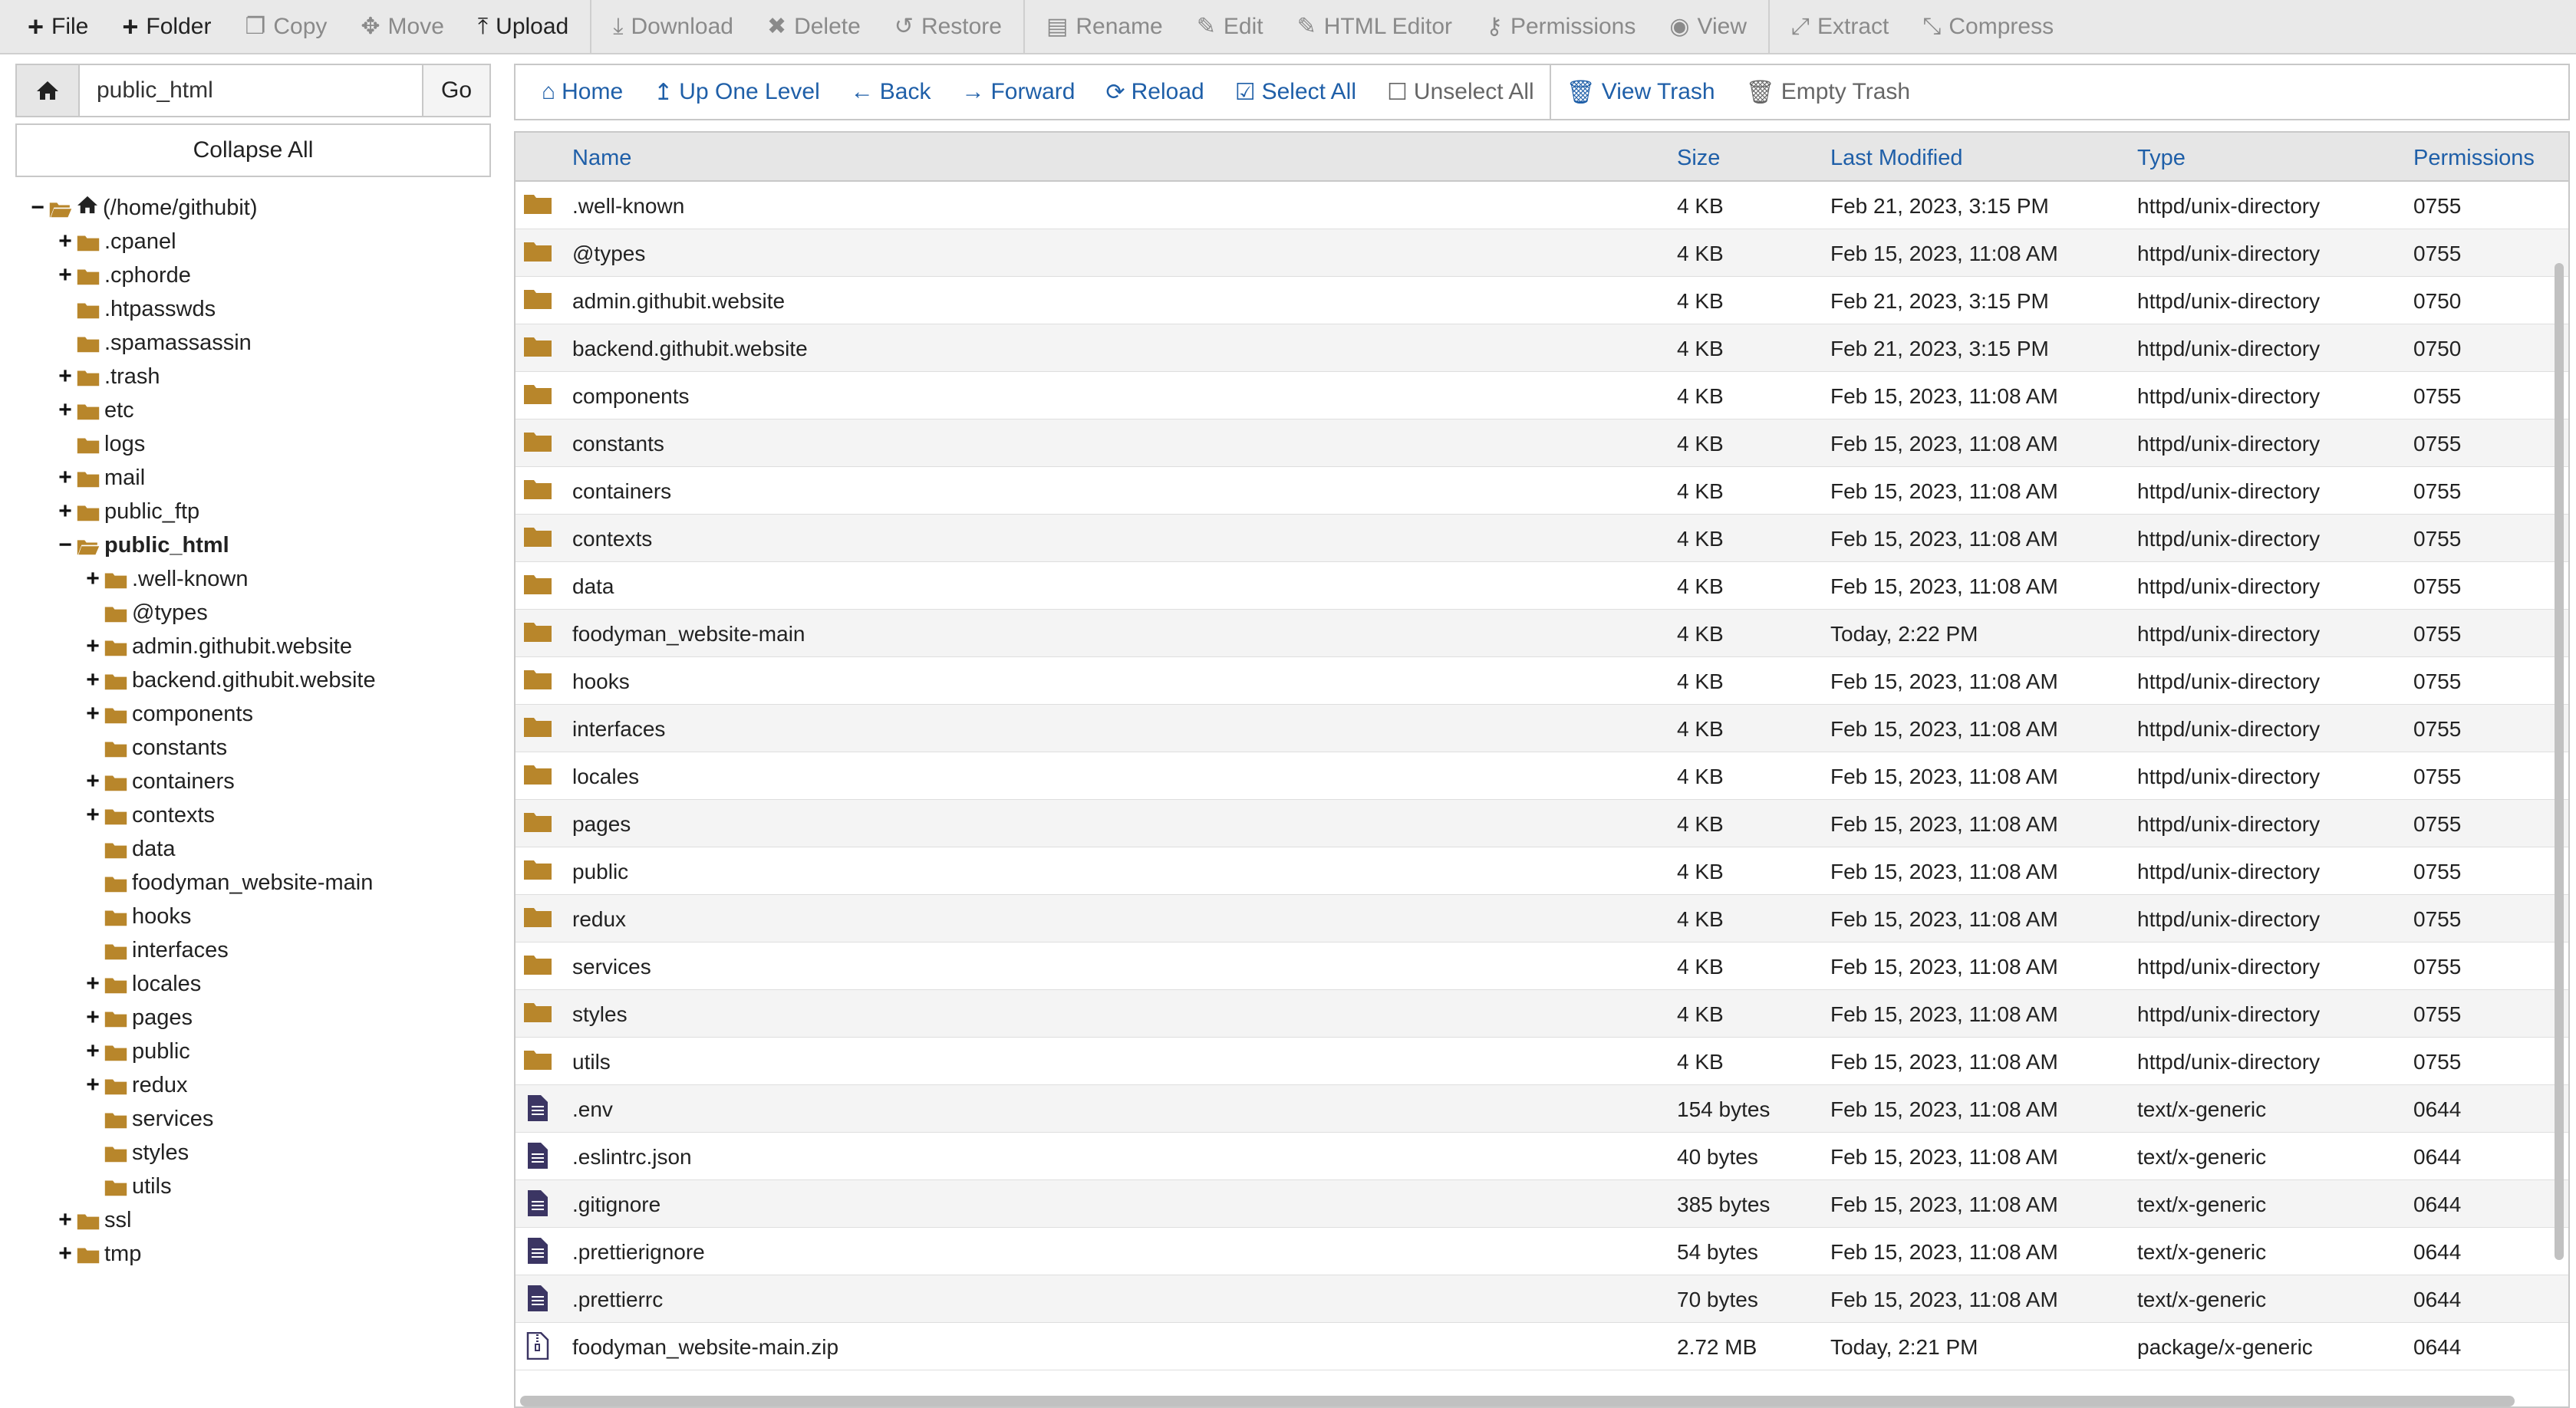  I want to click on tree-item: @types, so click(267, 613).